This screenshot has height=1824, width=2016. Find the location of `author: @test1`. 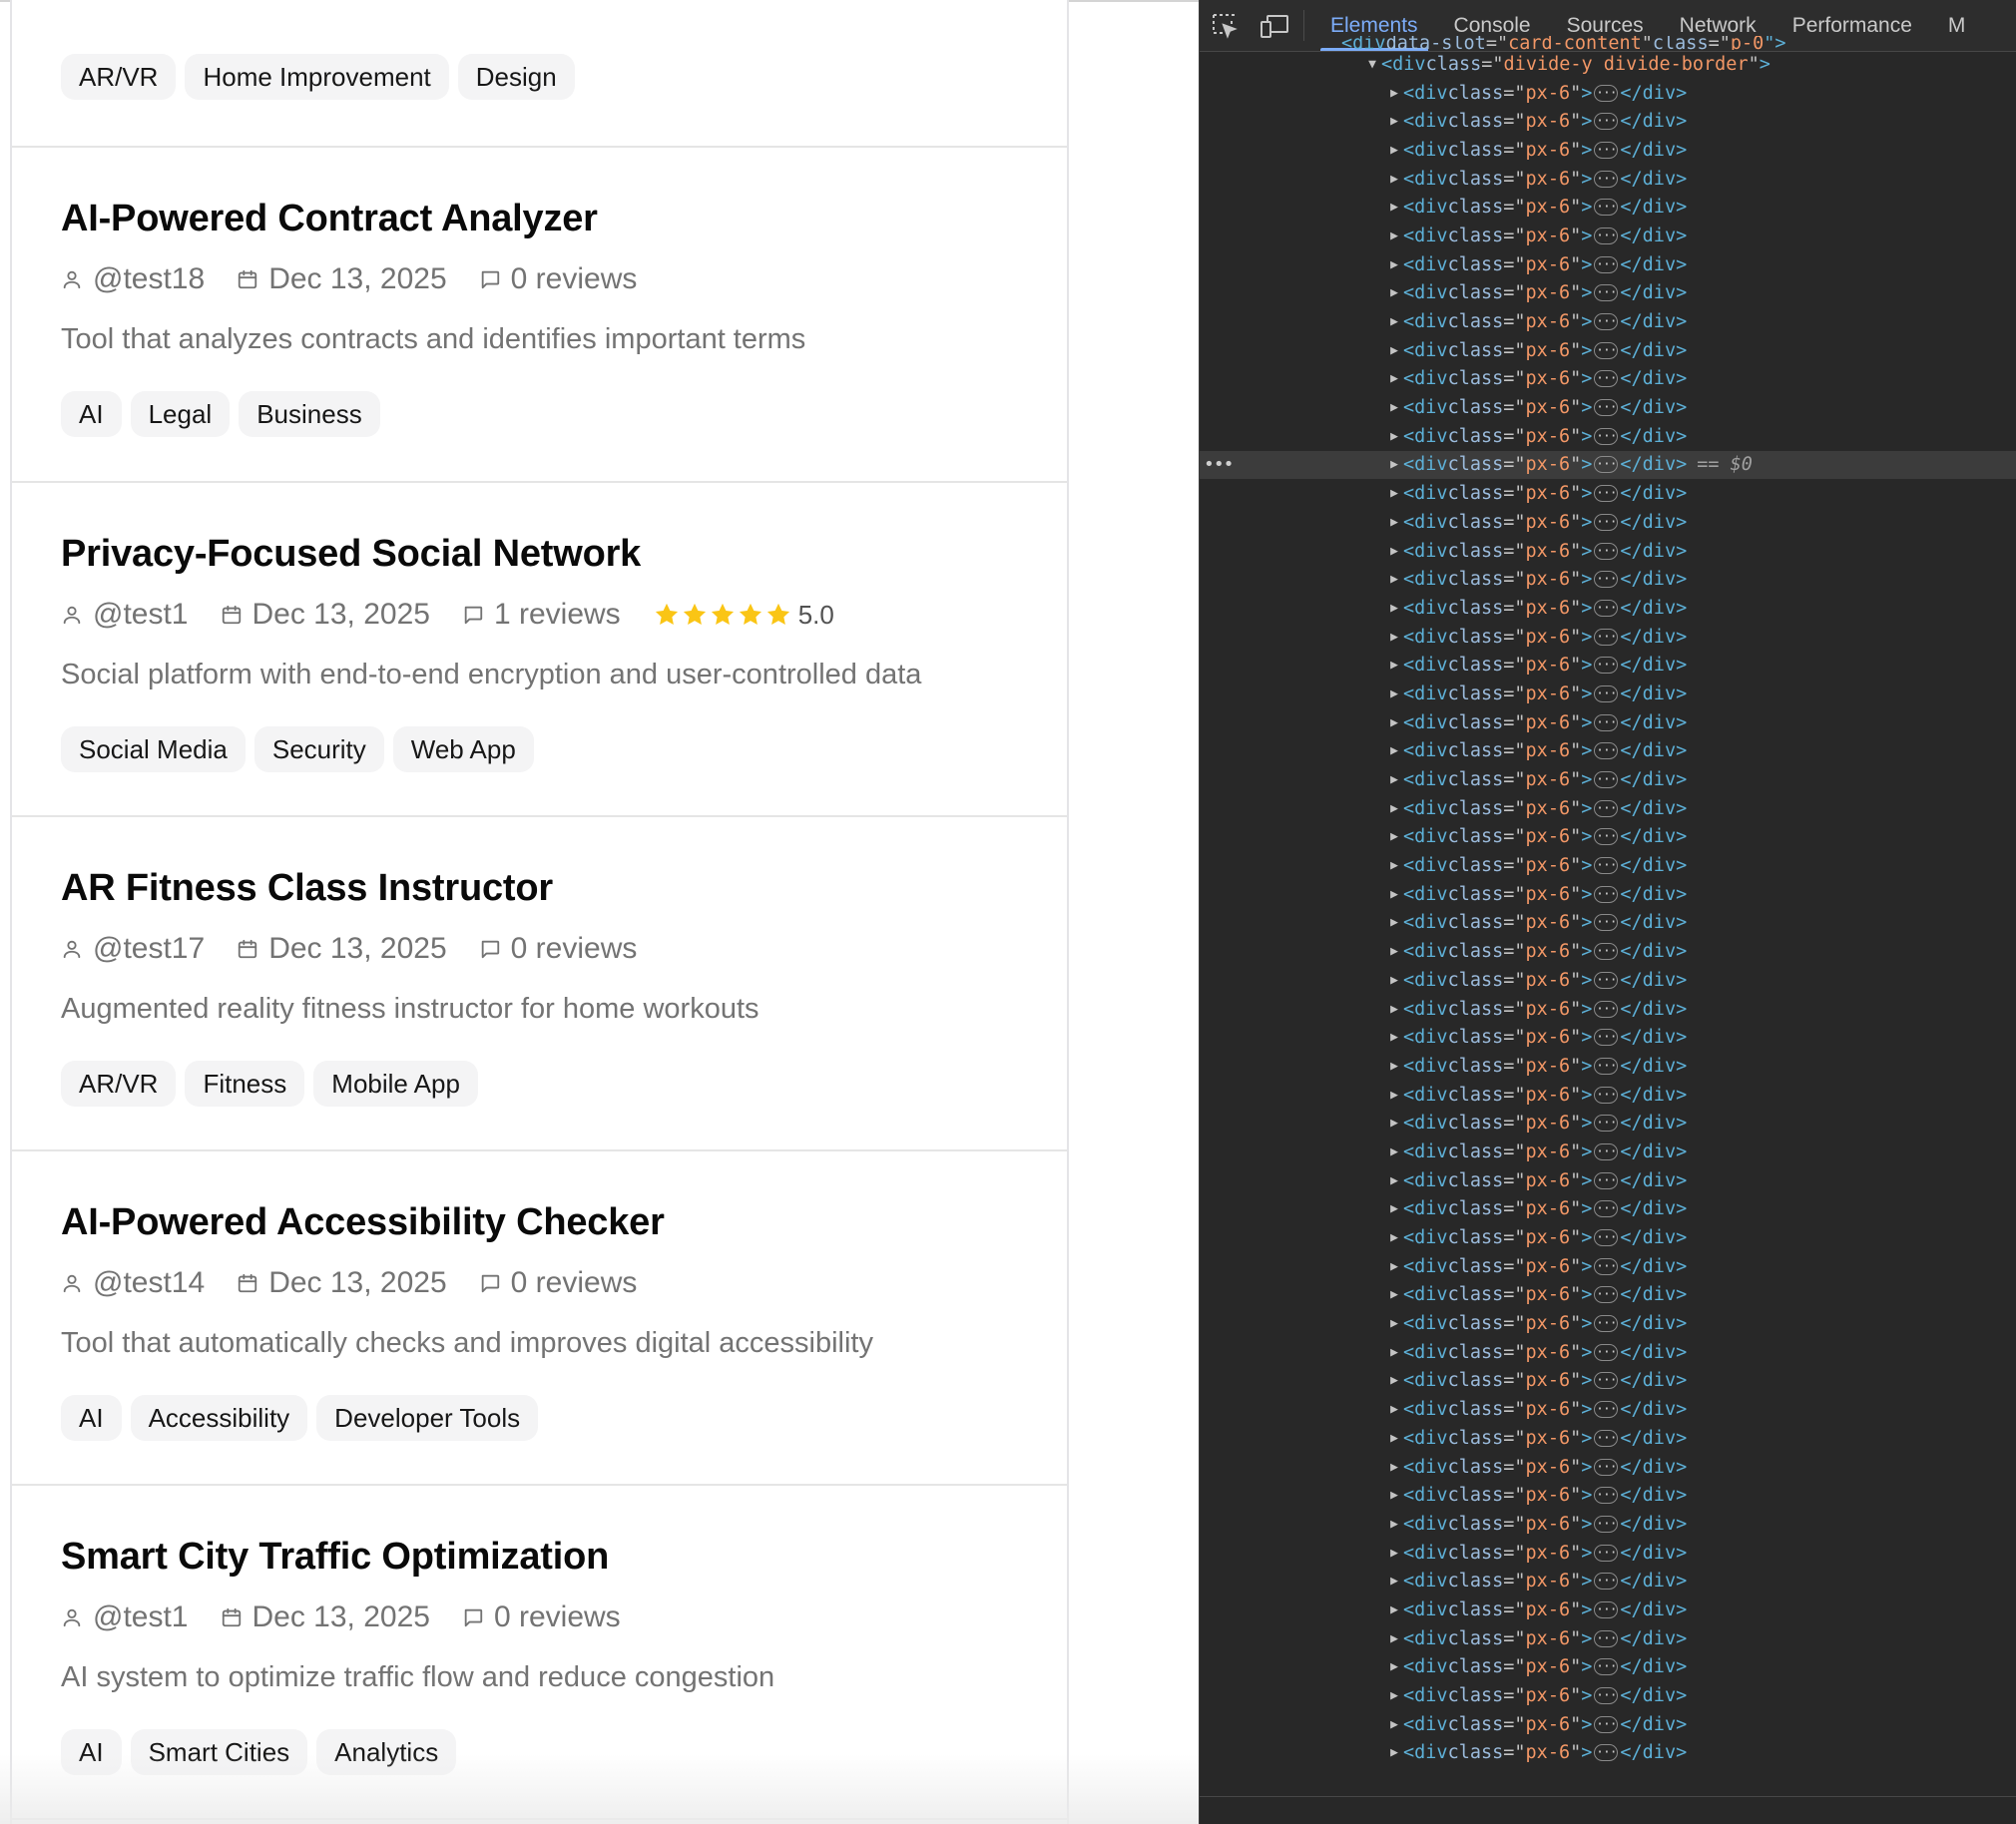

author: @test1 is located at coordinates (125, 1617).